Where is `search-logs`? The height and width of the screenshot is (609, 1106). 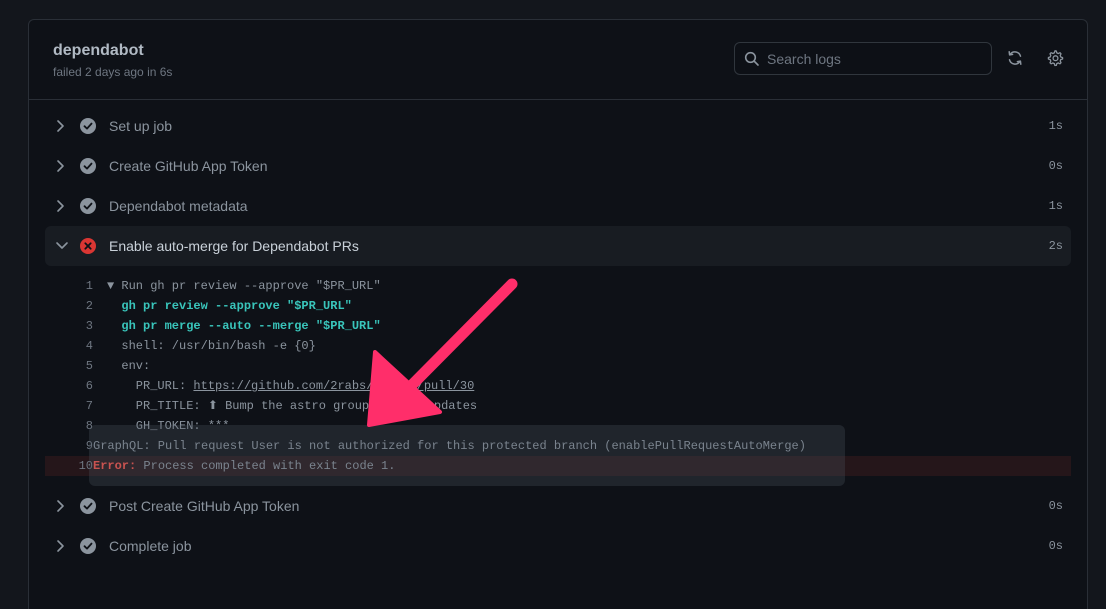 search-logs is located at coordinates (863, 58).